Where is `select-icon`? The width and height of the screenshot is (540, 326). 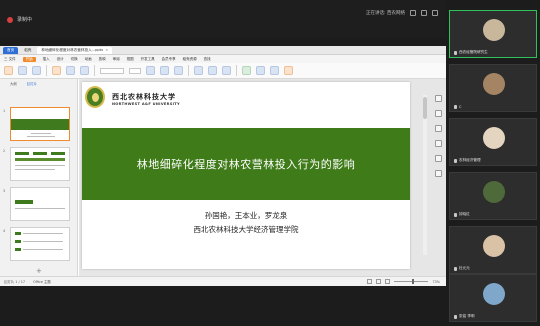
select-icon is located at coordinates (438, 143).